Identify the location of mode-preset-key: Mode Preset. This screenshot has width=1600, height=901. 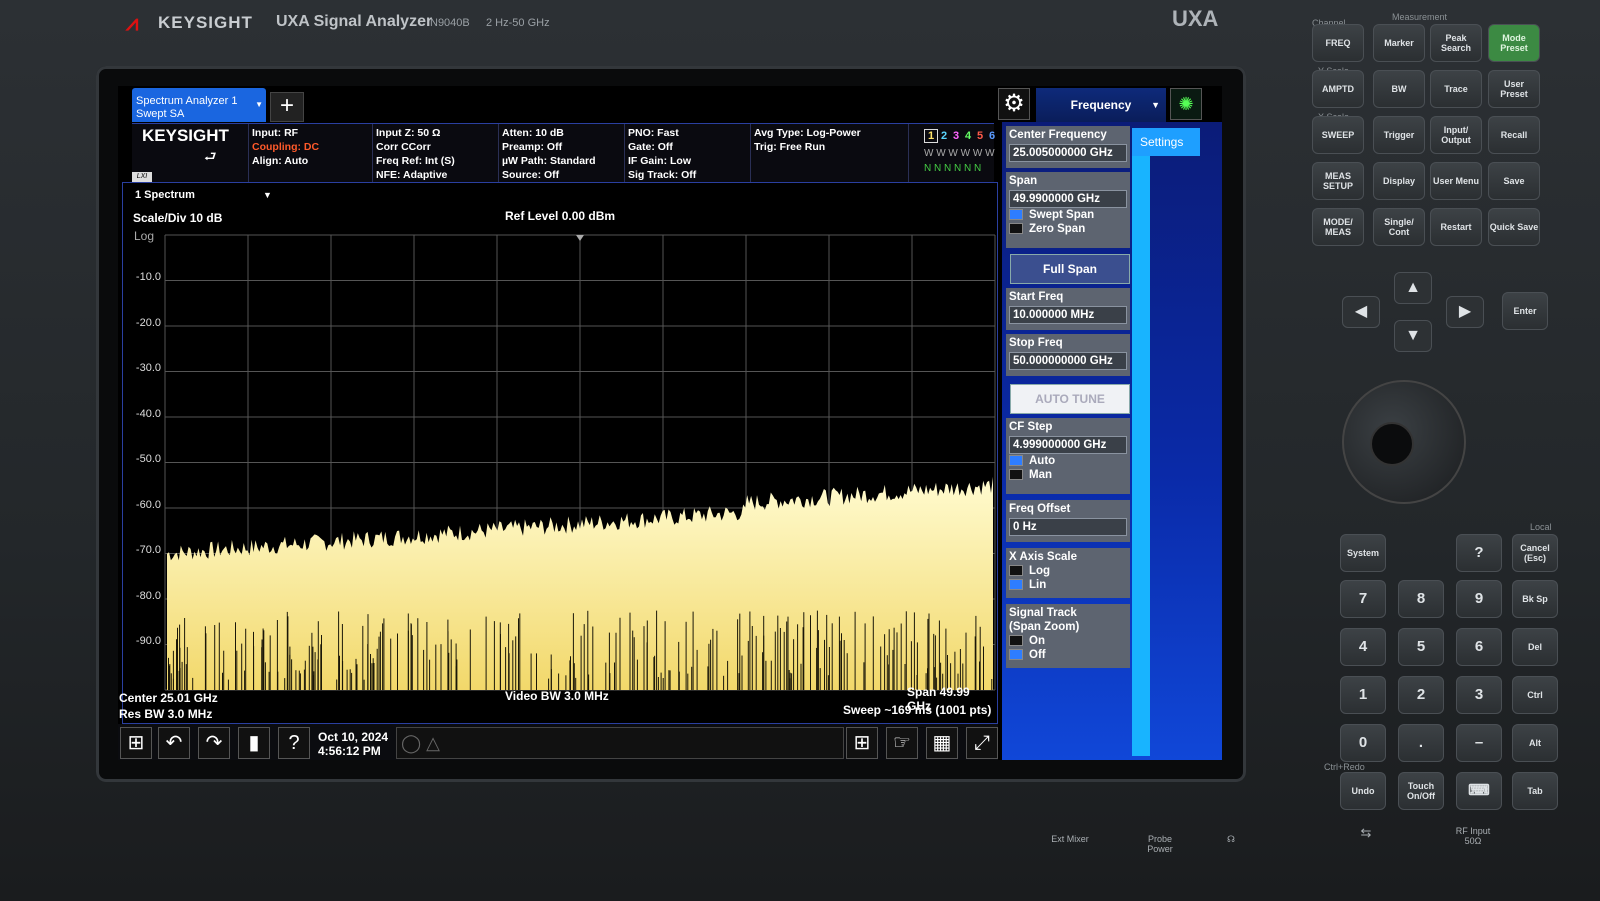
(1514, 43).